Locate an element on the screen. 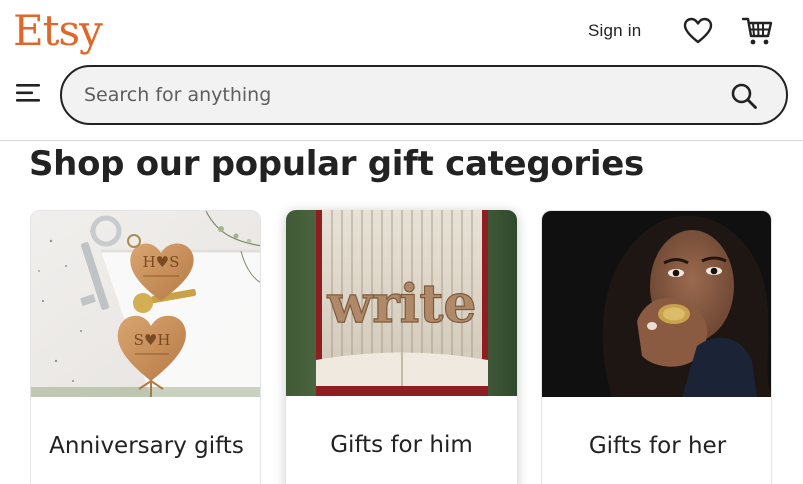  section-title: Shop our popular gift categories is located at coordinates (336, 164).